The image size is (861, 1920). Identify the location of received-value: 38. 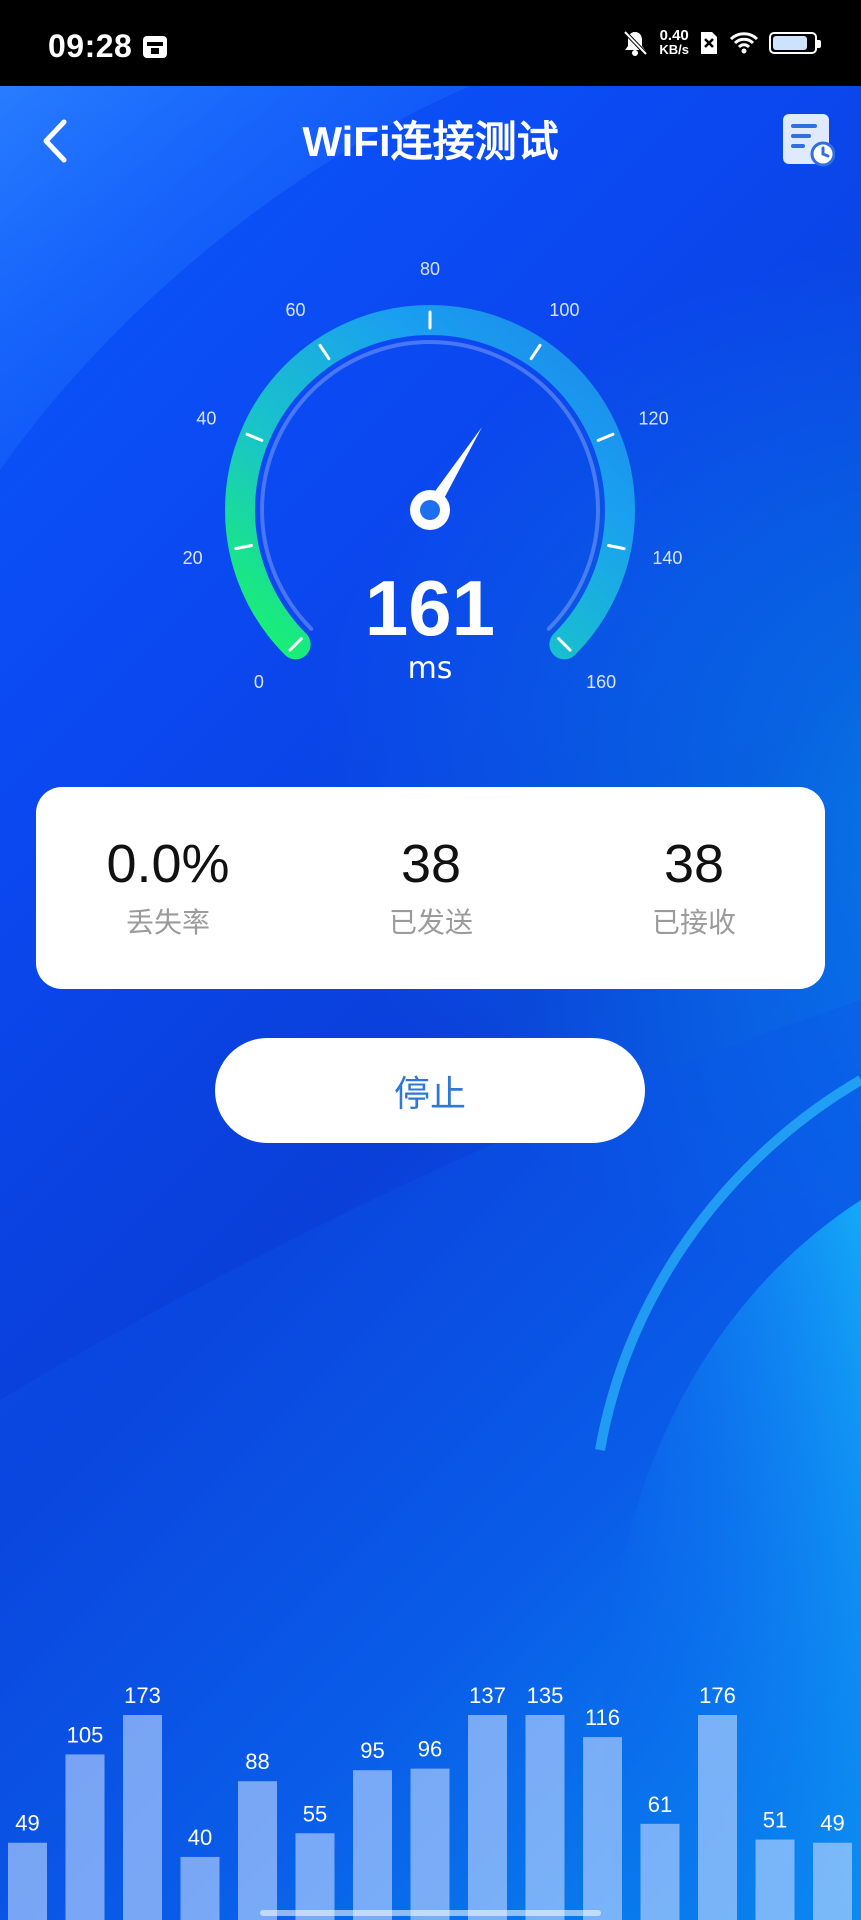
(694, 864).